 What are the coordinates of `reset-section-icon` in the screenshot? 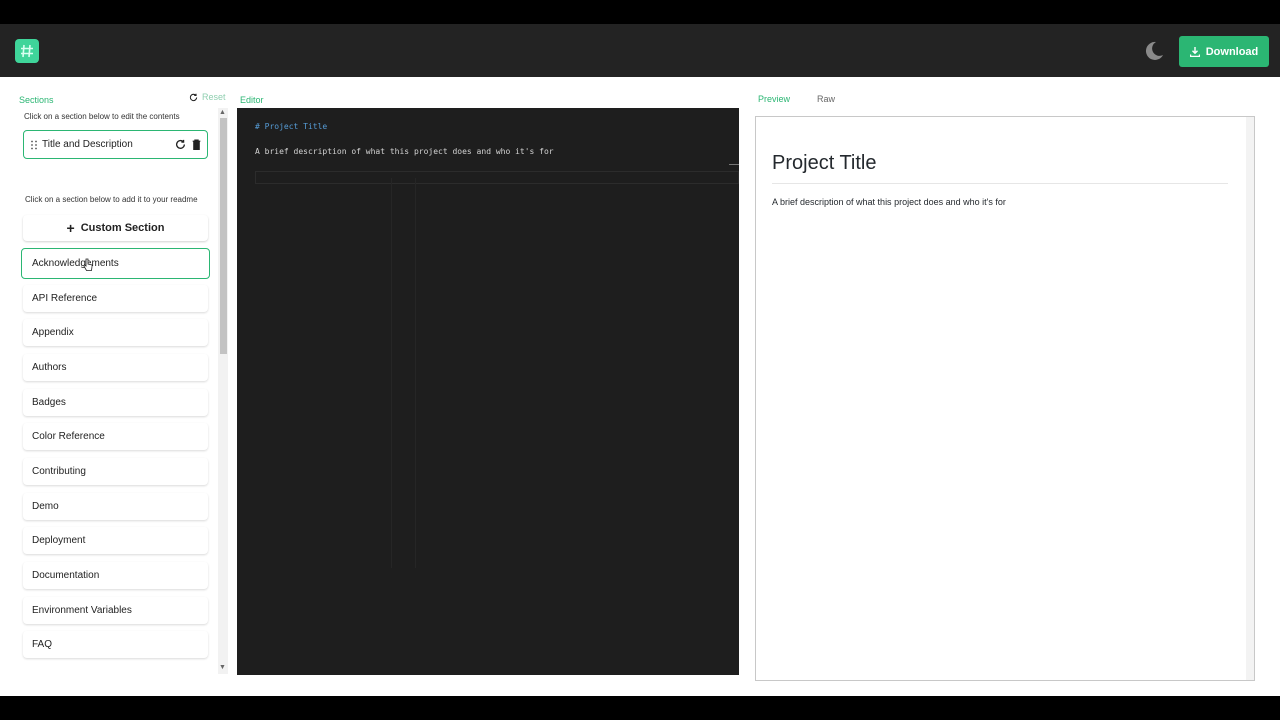 It's located at (180, 144).